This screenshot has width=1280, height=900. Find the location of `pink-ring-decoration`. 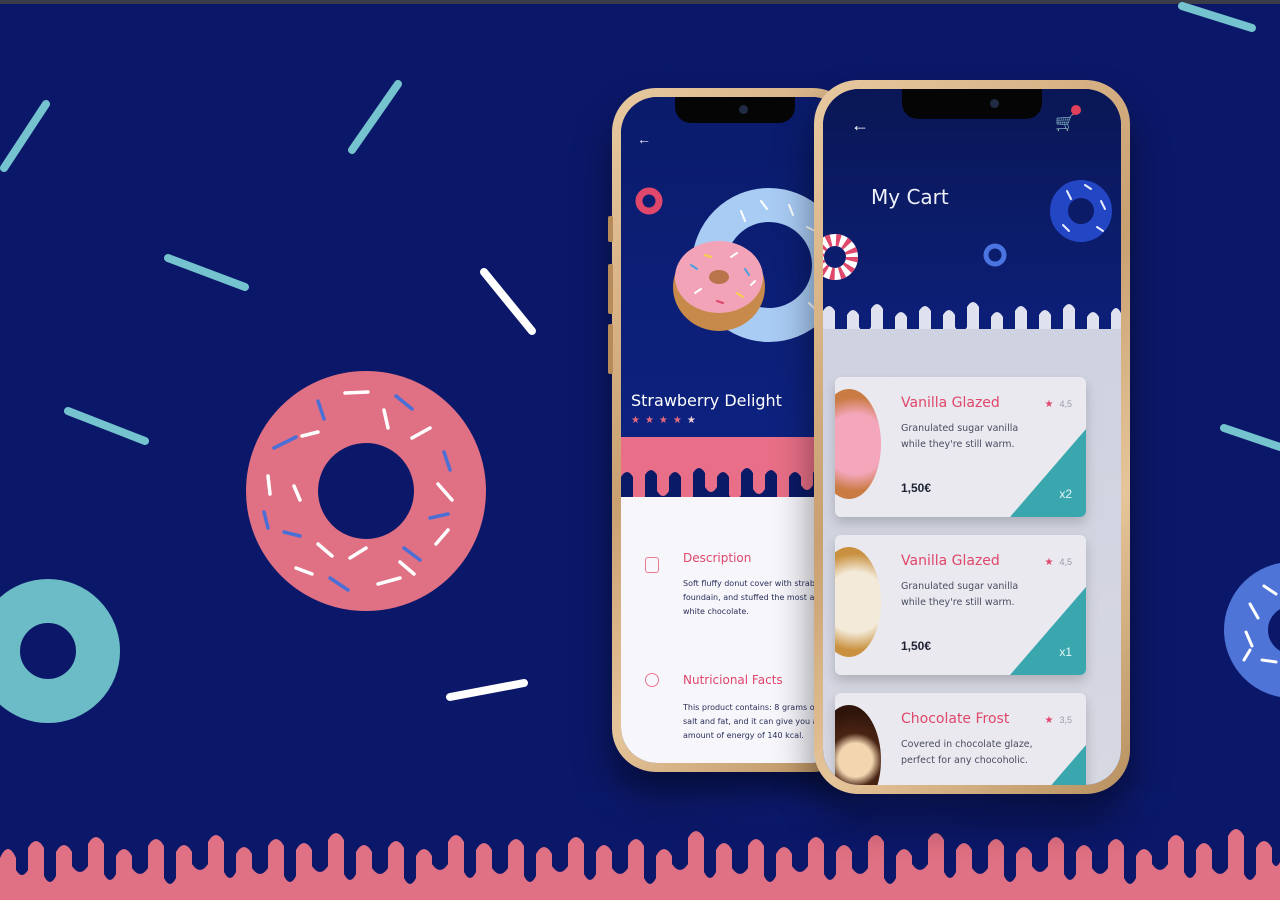

pink-ring-decoration is located at coordinates (649, 201).